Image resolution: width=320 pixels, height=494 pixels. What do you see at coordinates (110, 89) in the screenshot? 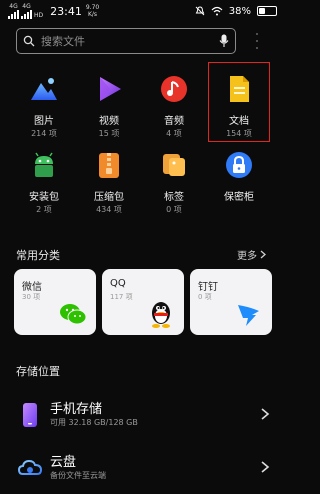
I see `play-video-icon` at bounding box center [110, 89].